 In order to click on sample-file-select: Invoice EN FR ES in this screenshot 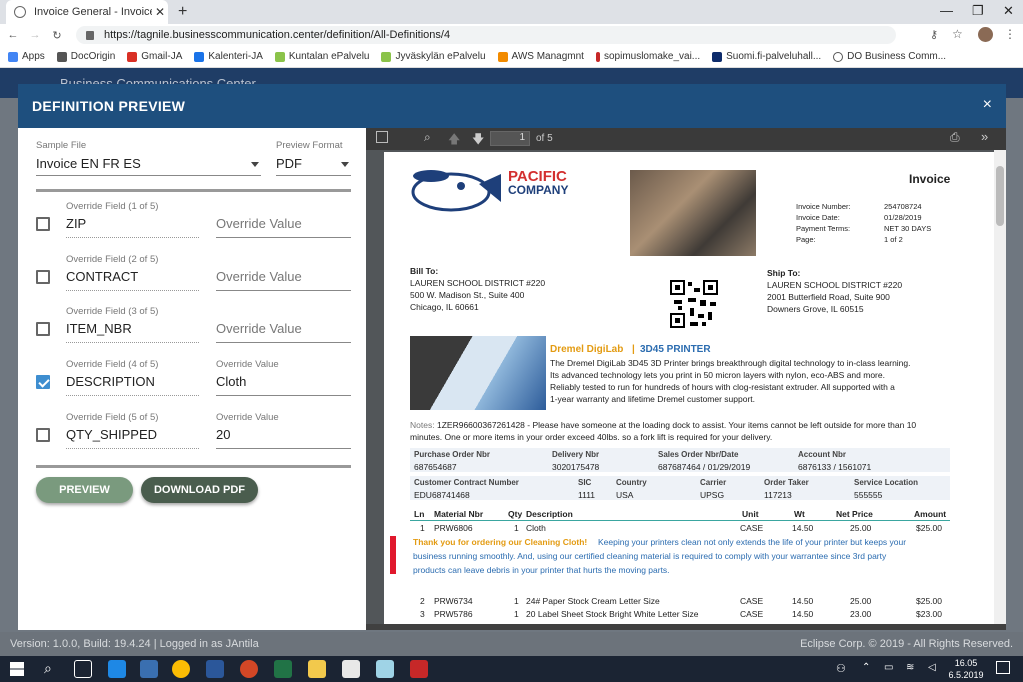, I will do `click(148, 166)`.